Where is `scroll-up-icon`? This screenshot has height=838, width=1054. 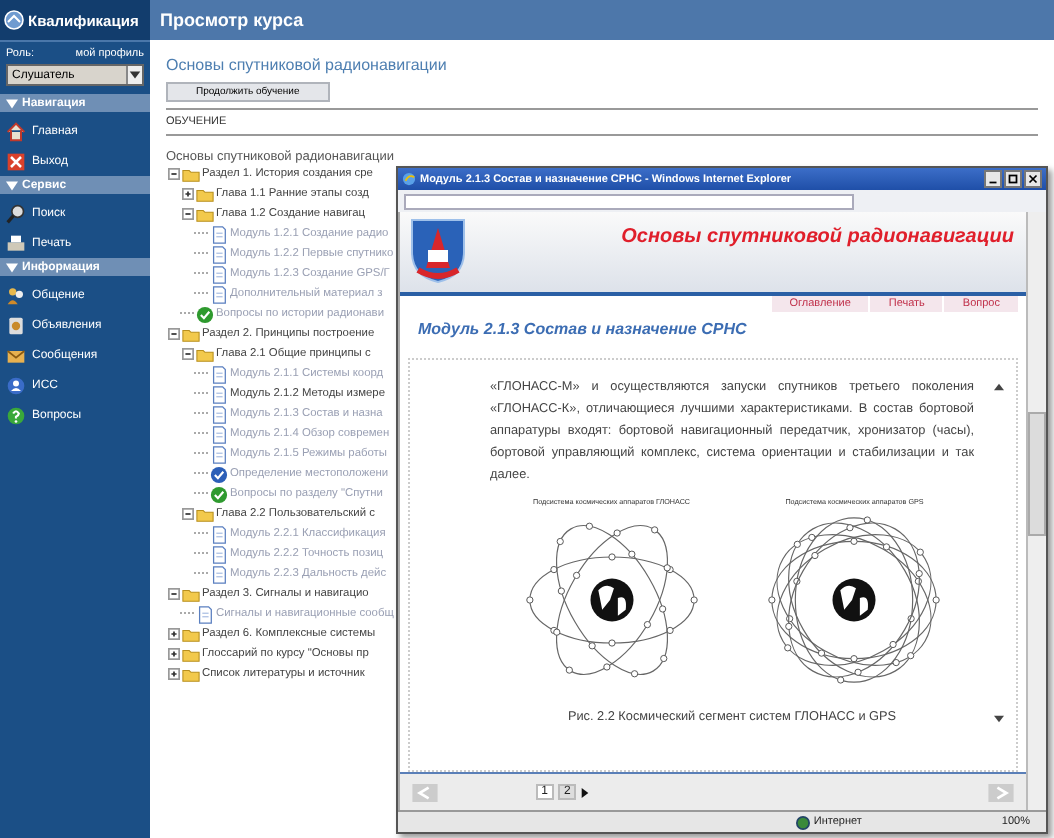
scroll-up-icon is located at coordinates (999, 387).